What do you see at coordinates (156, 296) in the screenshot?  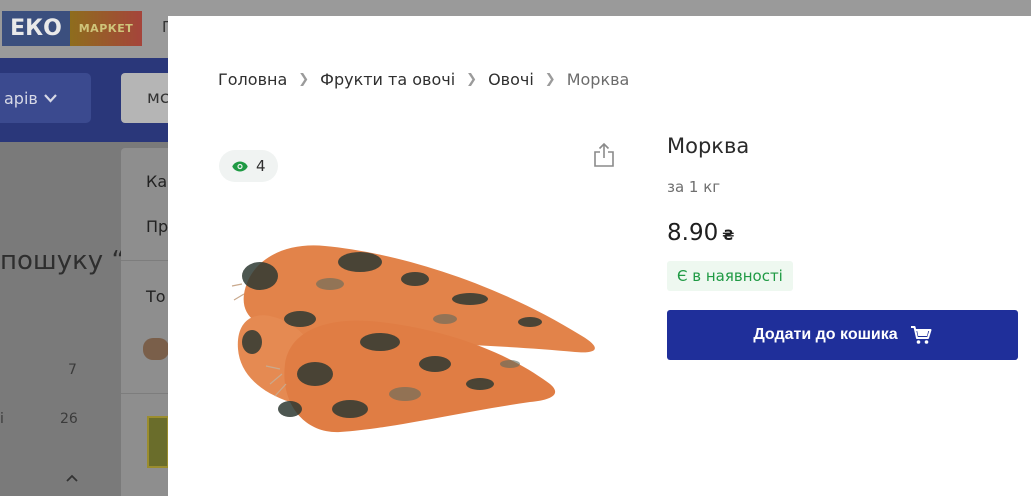 I see `suggestion-item: То` at bounding box center [156, 296].